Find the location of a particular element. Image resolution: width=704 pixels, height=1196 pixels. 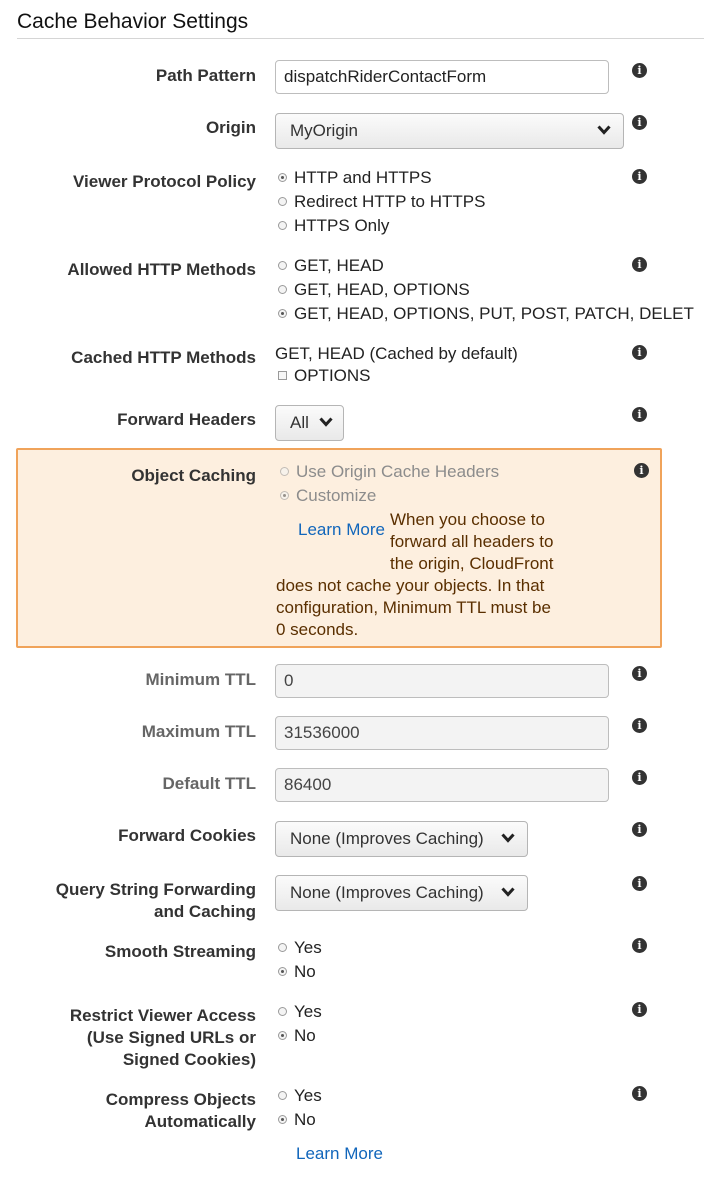

path-pattern-info-icon: i is located at coordinates (639, 70).